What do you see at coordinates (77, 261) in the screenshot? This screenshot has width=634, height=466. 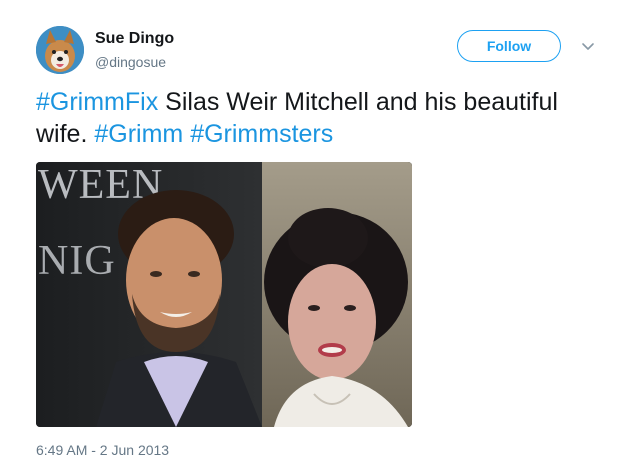 I see `poster-lettering: NIG` at bounding box center [77, 261].